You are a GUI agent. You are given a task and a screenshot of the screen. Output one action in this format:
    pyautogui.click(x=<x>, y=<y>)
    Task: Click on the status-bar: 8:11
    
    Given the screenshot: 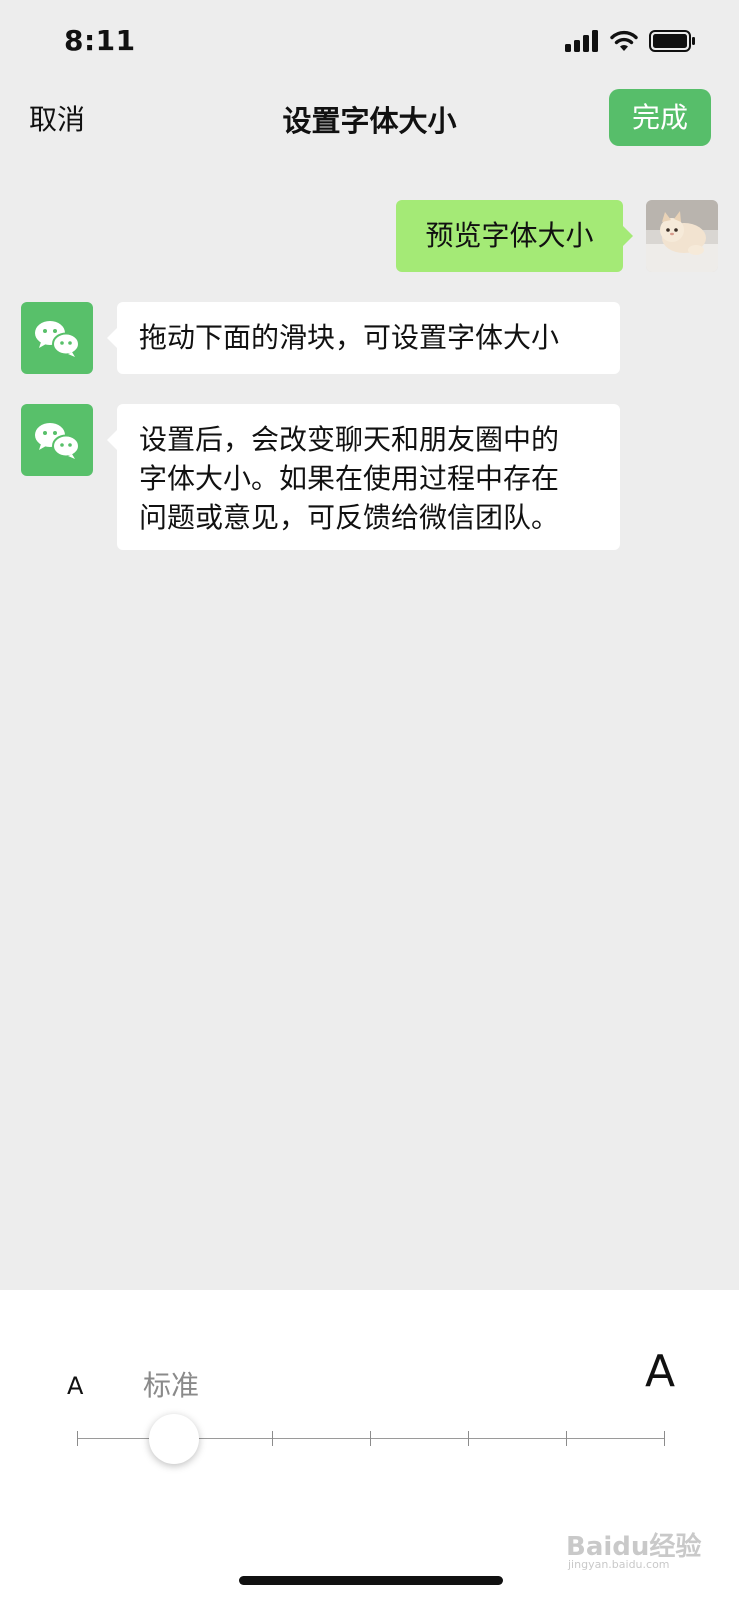 What is the action you would take?
    pyautogui.click(x=369, y=45)
    